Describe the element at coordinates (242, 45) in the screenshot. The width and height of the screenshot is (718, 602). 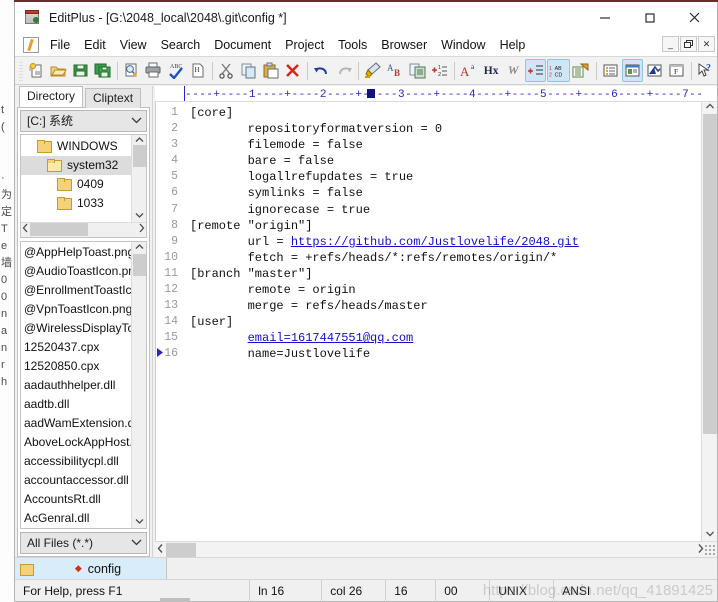
I see `menu-item-document: Document` at that location.